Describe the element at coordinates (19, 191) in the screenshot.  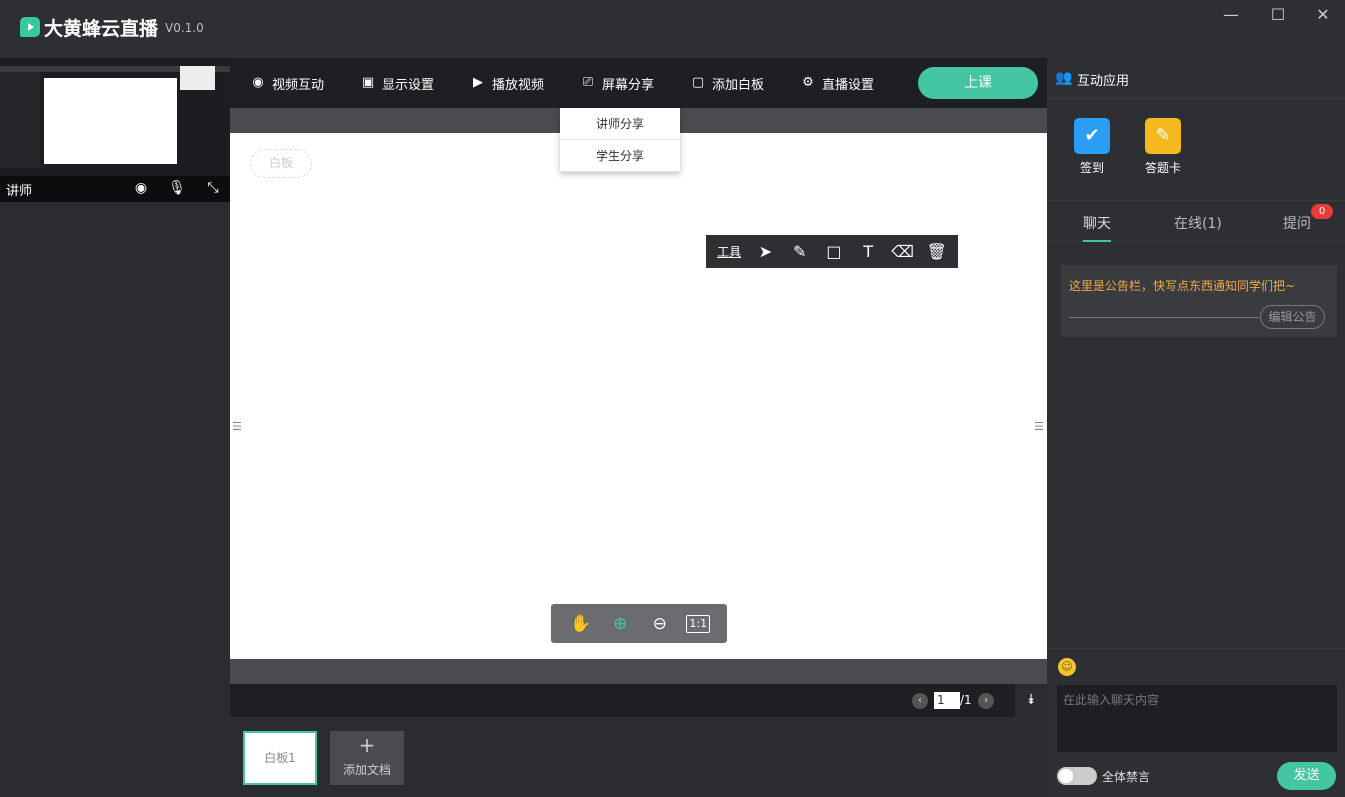
I see `teacher-label: 讲师` at that location.